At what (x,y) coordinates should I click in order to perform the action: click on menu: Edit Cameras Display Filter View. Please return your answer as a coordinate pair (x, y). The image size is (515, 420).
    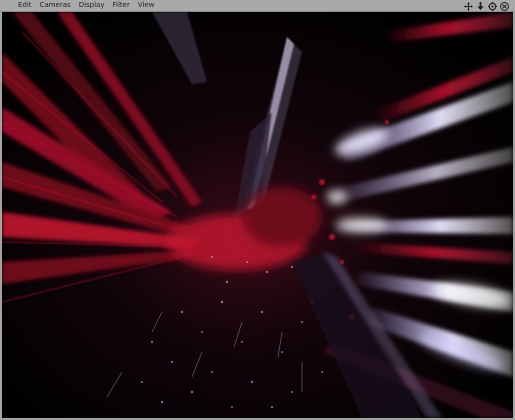
    Looking at the image, I should click on (79, 5).